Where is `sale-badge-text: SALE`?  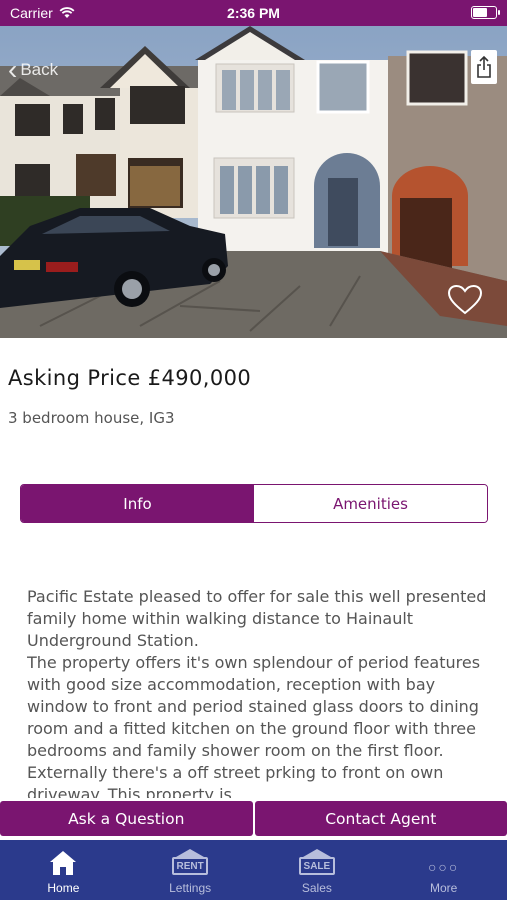
sale-badge-text: SALE is located at coordinates (316, 866).